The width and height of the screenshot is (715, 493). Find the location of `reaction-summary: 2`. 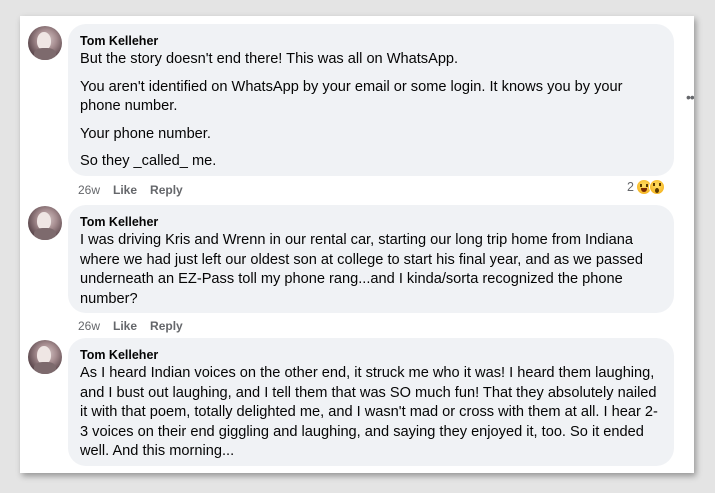

reaction-summary: 2 is located at coordinates (646, 187).